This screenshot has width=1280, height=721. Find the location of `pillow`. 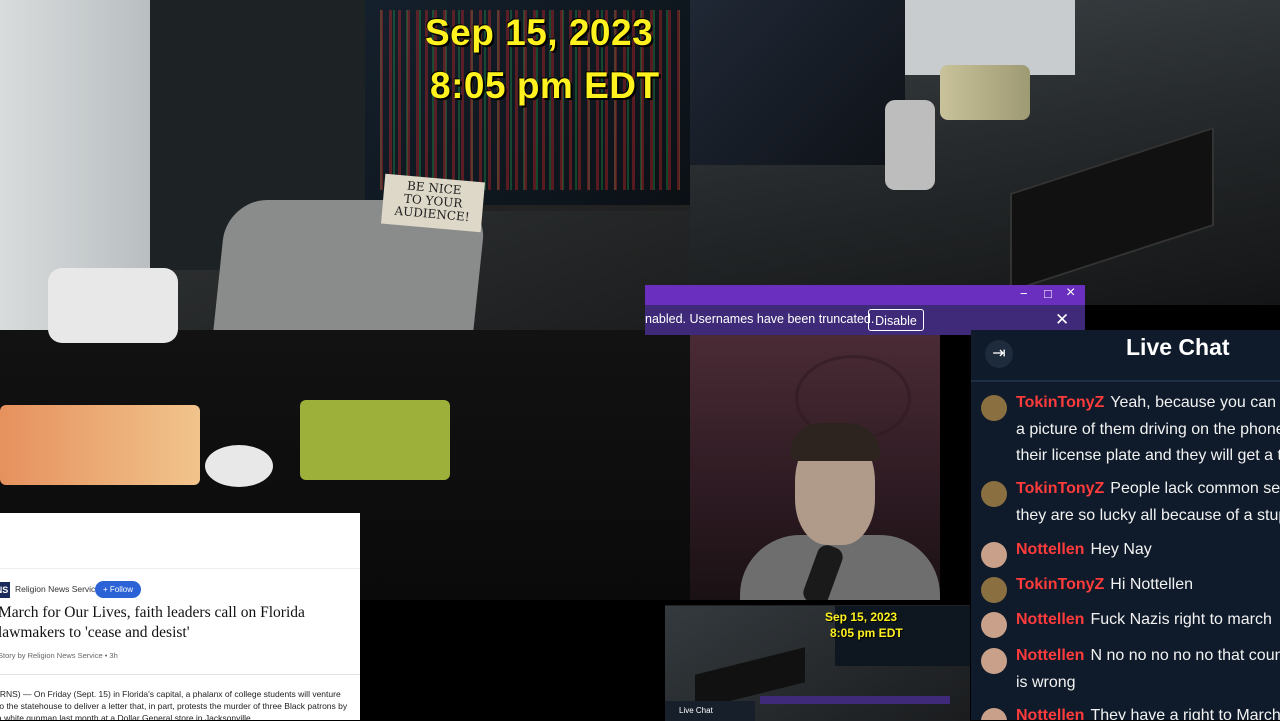

pillow is located at coordinates (113, 305).